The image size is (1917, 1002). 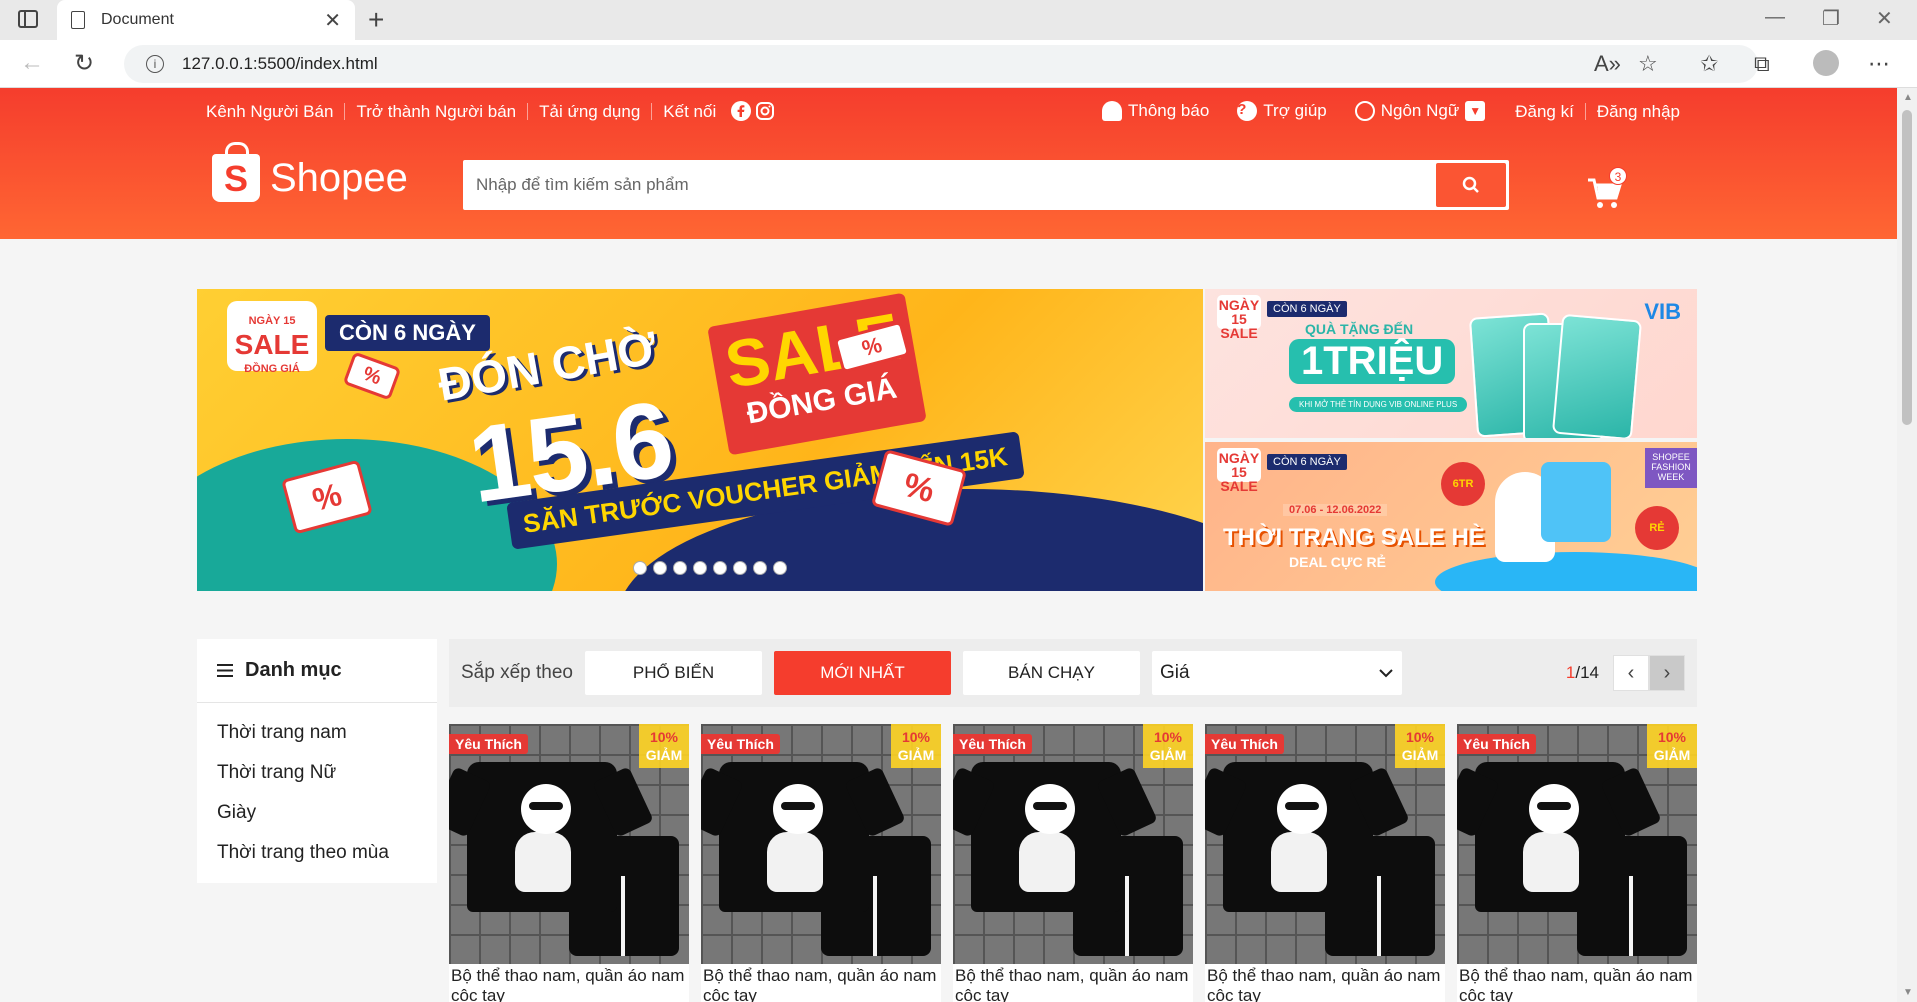 I want to click on search-button, so click(x=1471, y=185).